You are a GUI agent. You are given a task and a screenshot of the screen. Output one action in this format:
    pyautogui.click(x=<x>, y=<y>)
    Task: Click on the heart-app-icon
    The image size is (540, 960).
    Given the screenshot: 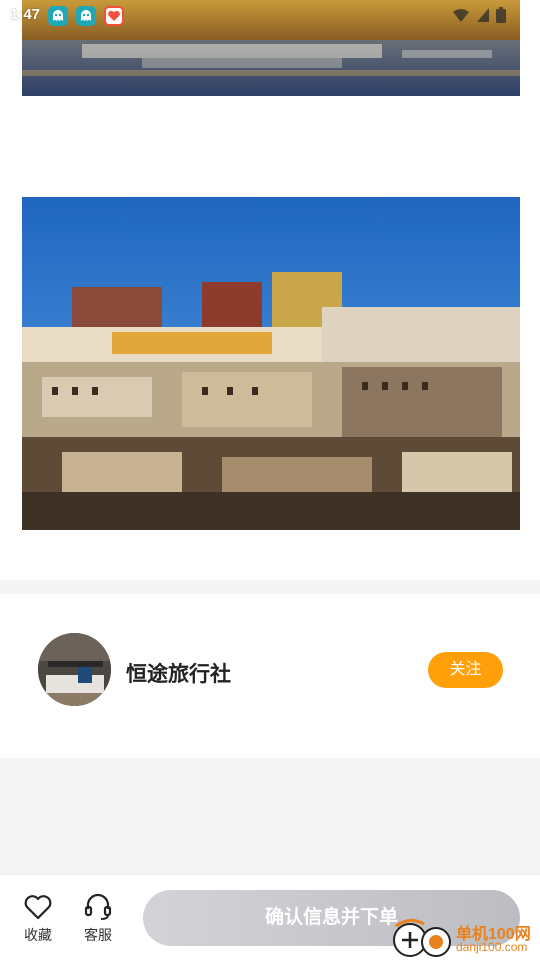 What is the action you would take?
    pyautogui.click(x=114, y=16)
    